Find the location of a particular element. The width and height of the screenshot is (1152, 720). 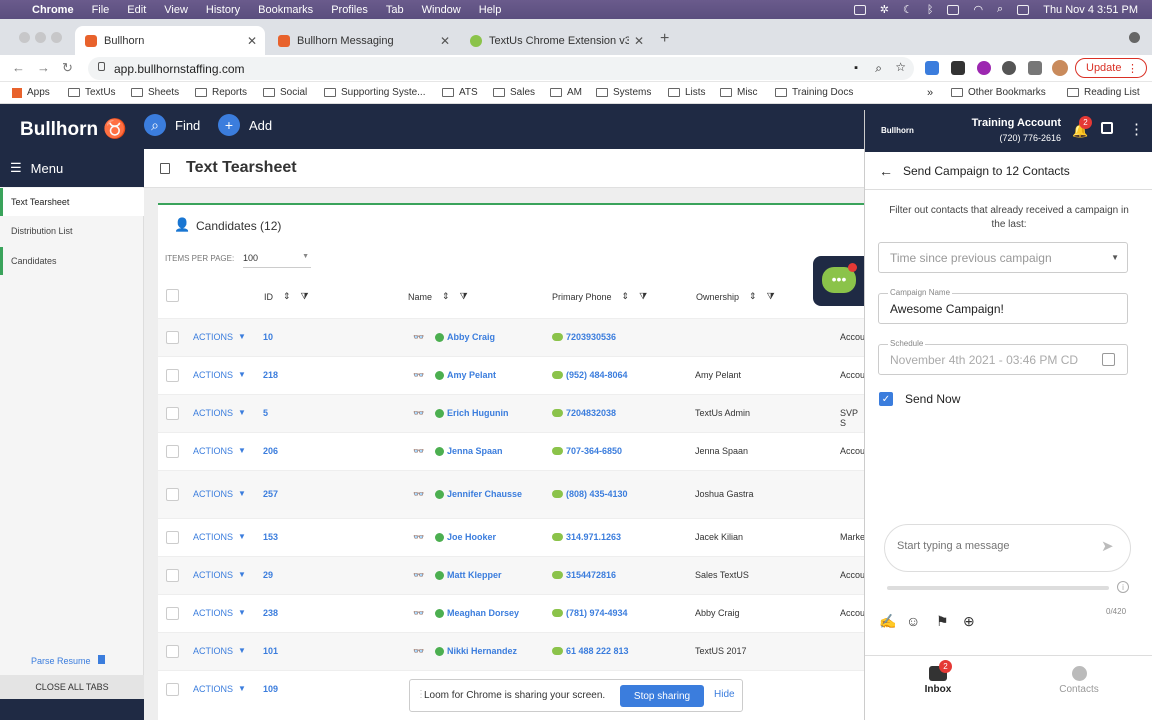

items-per-page-select: 100 ▼ is located at coordinates (277, 259).